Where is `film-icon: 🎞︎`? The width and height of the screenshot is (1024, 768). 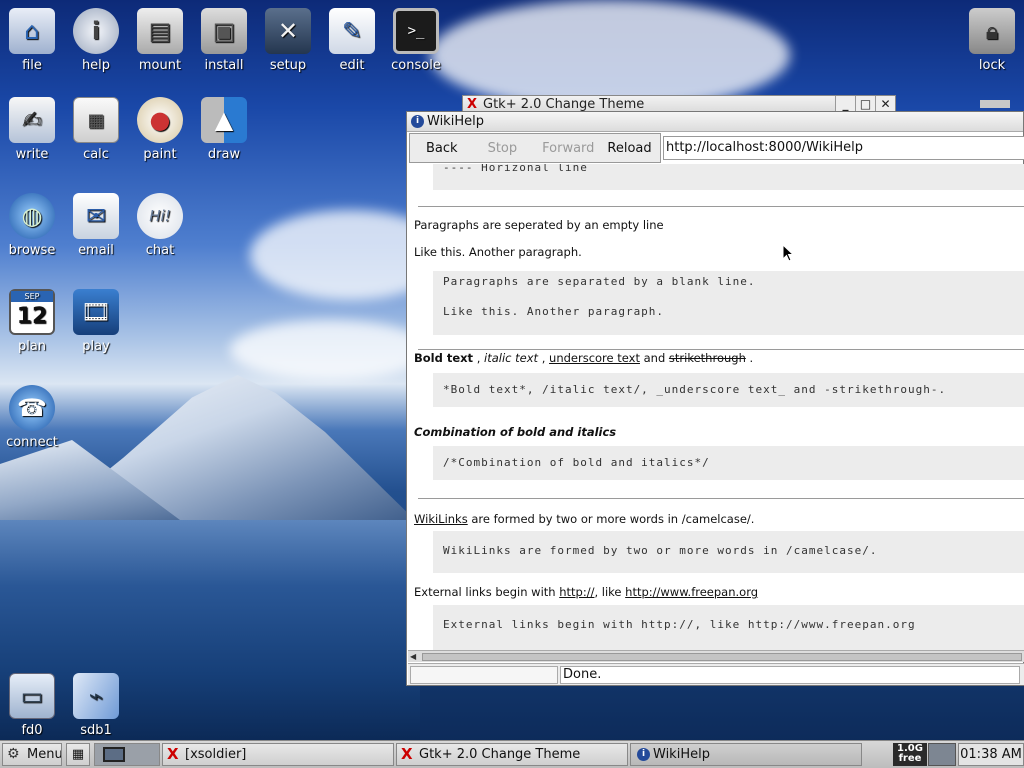
film-icon: 🎞︎ is located at coordinates (96, 312).